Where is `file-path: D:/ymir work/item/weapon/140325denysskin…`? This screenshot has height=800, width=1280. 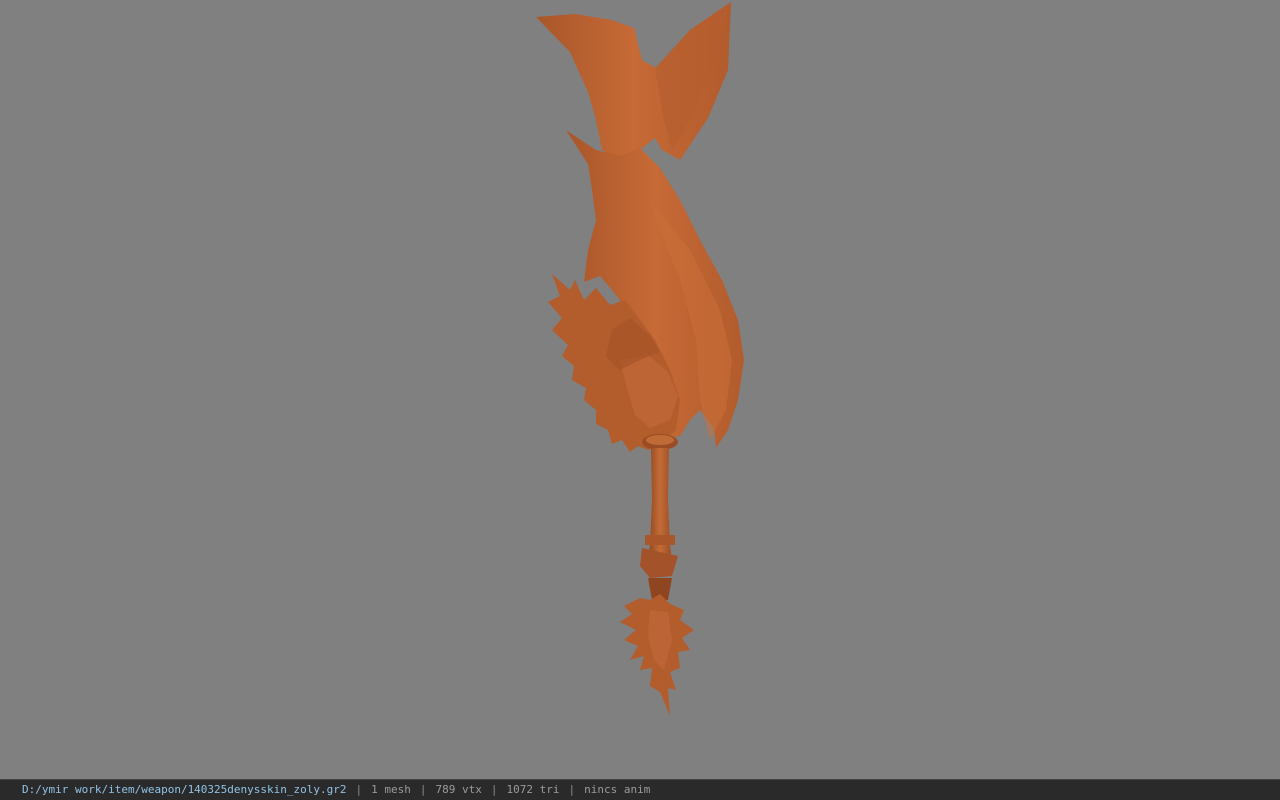
file-path: D:/ymir work/item/weapon/140325denysskin… is located at coordinates (184, 789).